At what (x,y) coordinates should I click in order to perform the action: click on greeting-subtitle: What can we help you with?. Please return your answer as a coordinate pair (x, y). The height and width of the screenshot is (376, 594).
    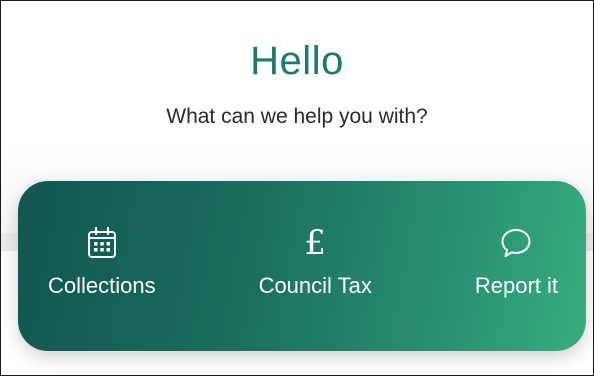
    Looking at the image, I should click on (297, 116).